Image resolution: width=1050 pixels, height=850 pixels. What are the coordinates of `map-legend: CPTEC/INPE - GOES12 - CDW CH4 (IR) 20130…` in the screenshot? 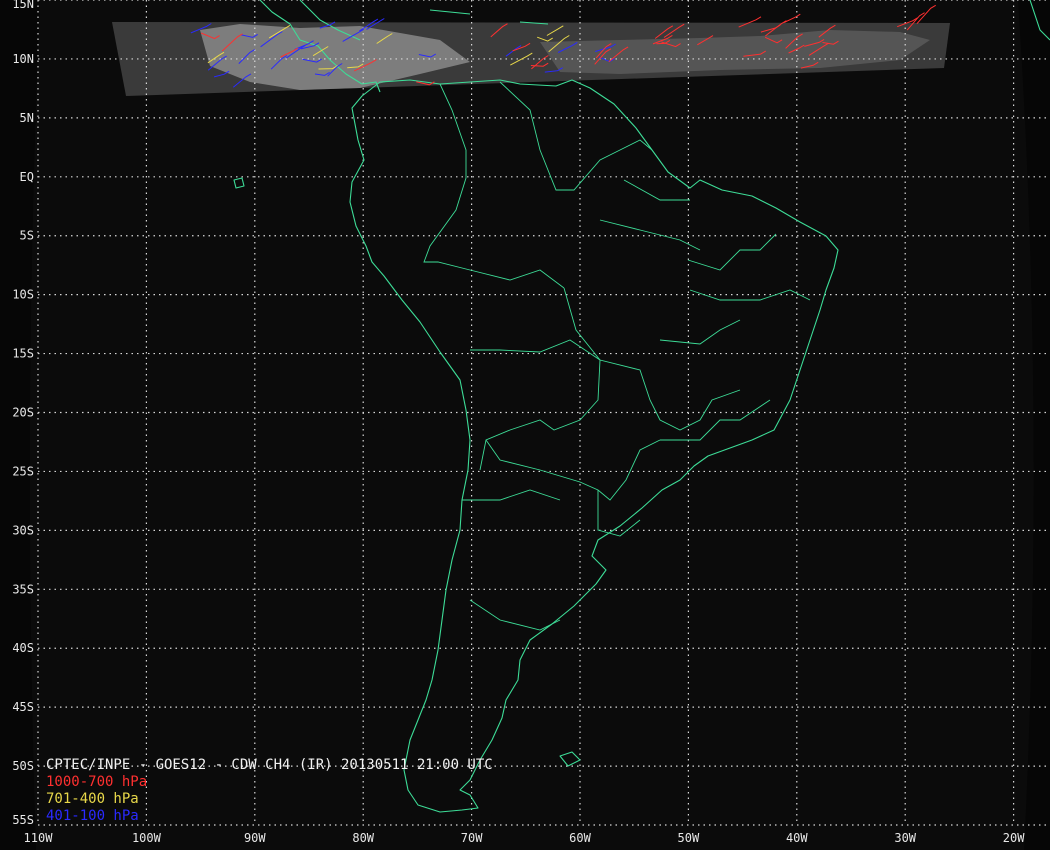 It's located at (269, 791).